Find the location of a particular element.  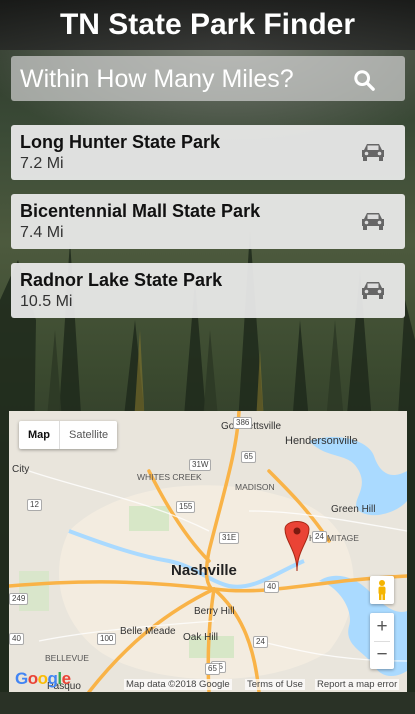

highway-shield: 249 is located at coordinates (19, 599).